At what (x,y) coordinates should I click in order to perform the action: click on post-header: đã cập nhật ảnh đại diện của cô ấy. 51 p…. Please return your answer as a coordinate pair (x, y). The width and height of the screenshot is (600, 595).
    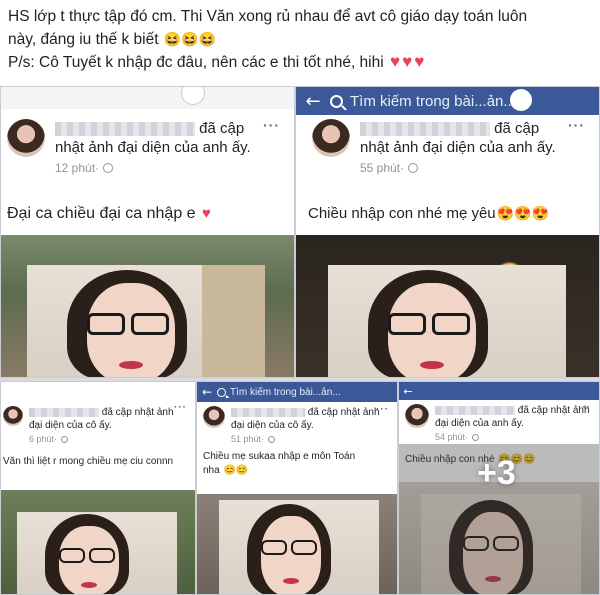
    Looking at the image, I should click on (292, 425).